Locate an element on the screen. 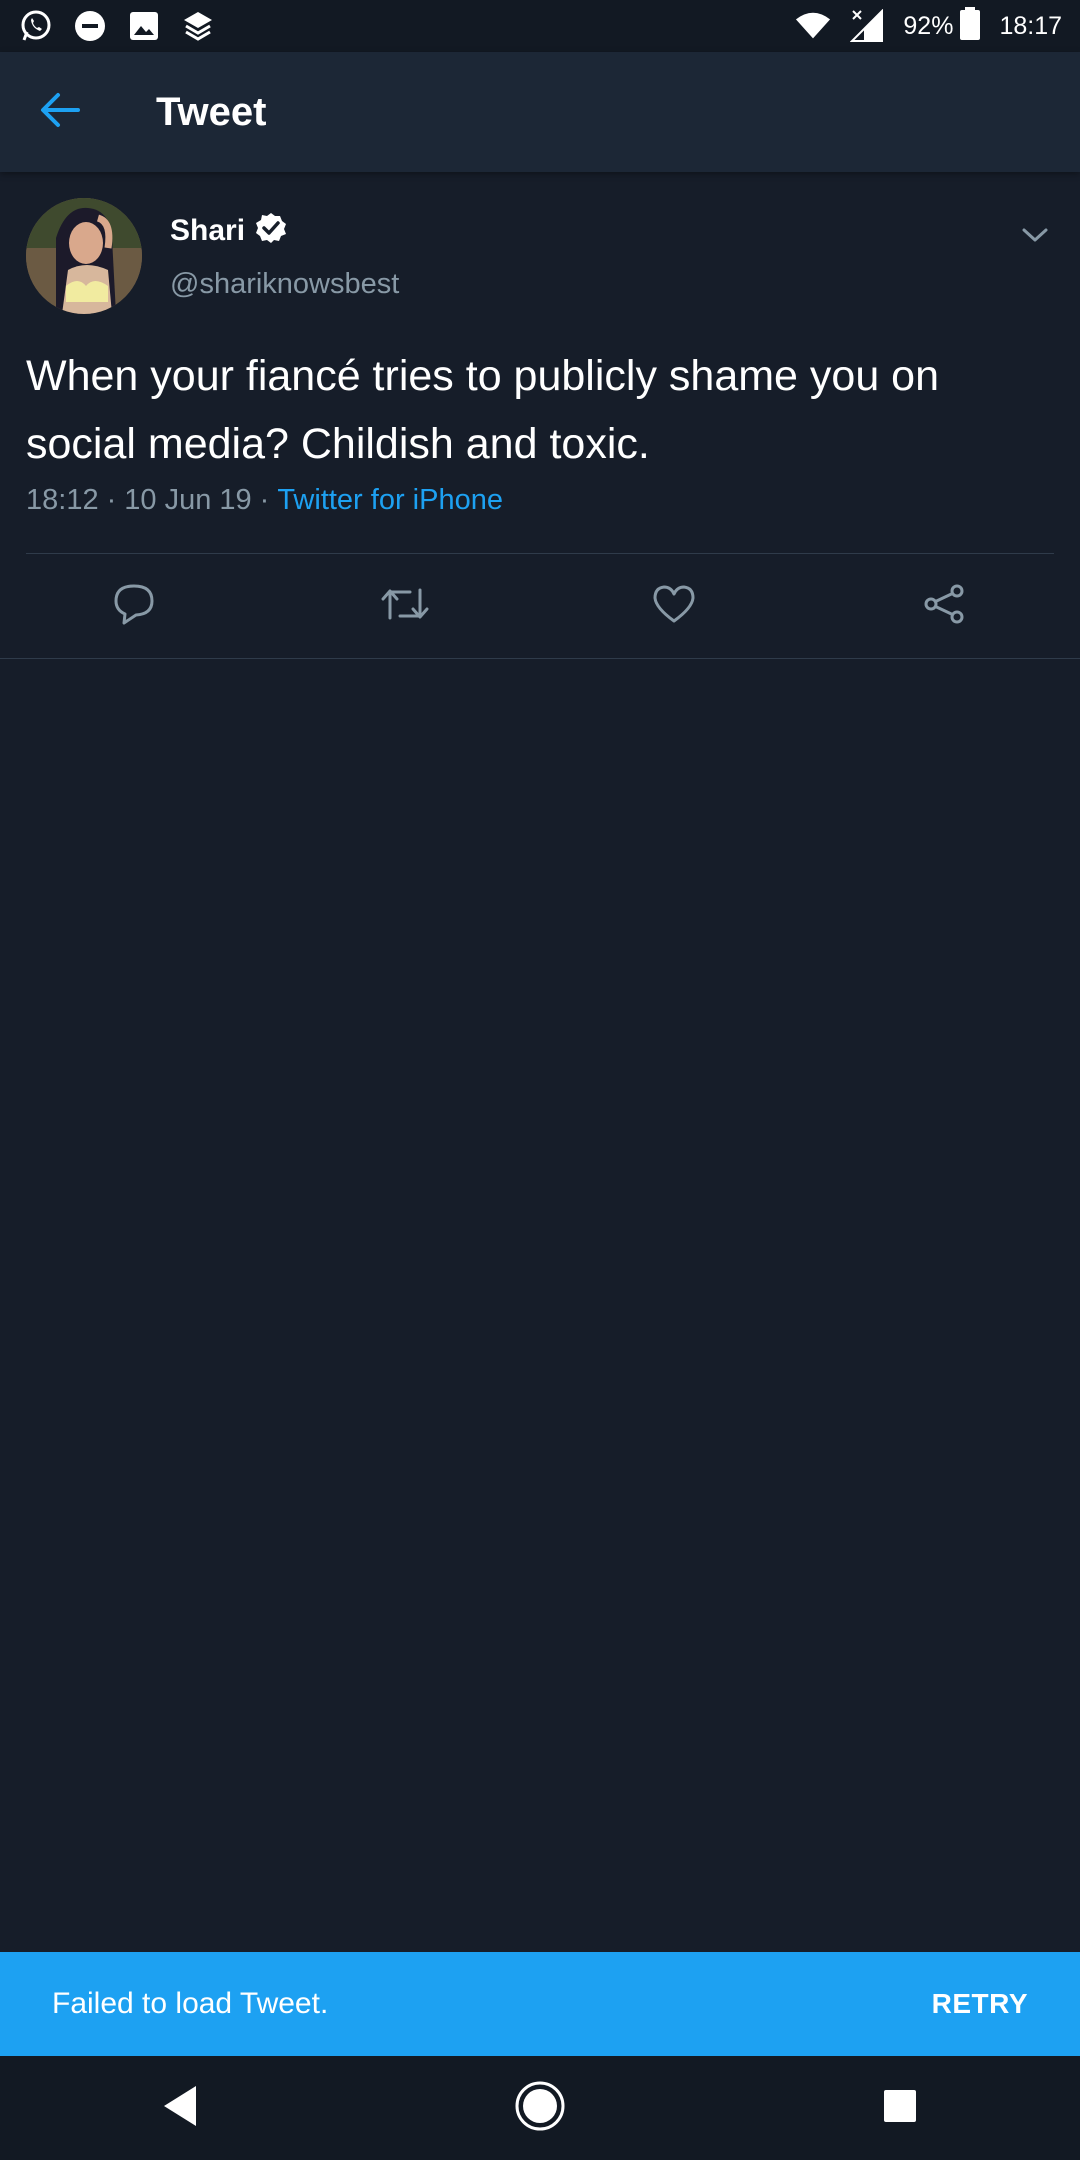 The height and width of the screenshot is (2160, 1080). chevron-down-icon is located at coordinates (1035, 237).